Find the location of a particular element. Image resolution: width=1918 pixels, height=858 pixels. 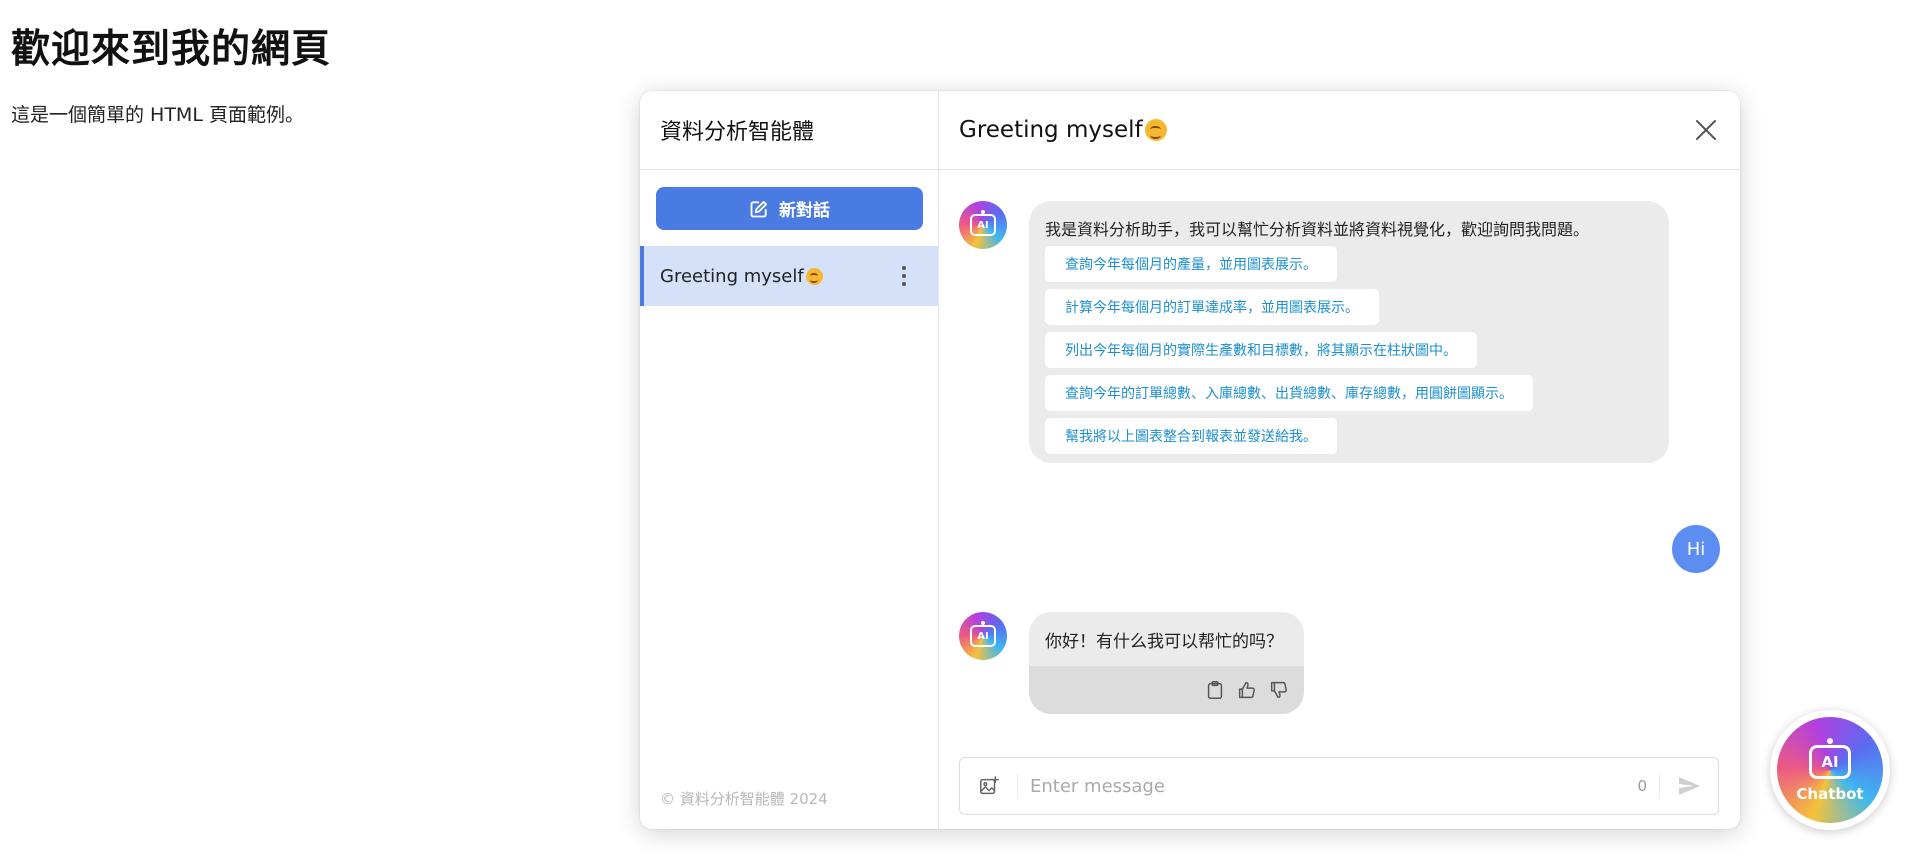

assistant-message: 你好！有什么我可以帮忙的吗？ is located at coordinates (1166, 663).